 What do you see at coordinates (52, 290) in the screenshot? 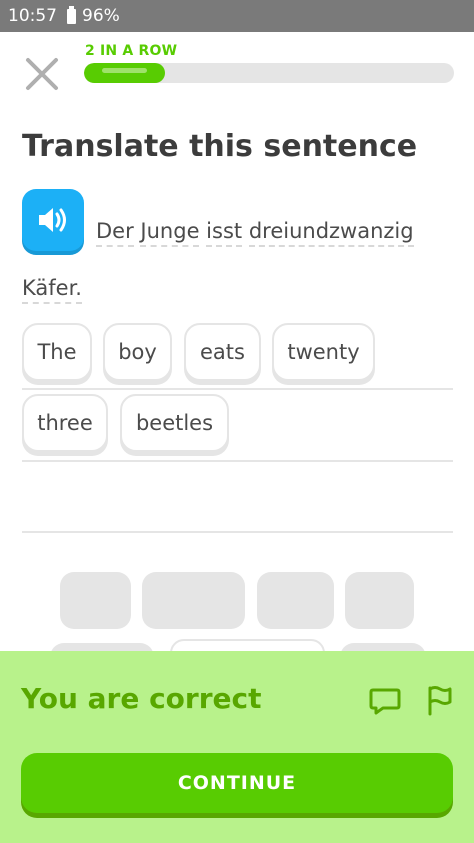
I see `prompt-word: Käfer.` at bounding box center [52, 290].